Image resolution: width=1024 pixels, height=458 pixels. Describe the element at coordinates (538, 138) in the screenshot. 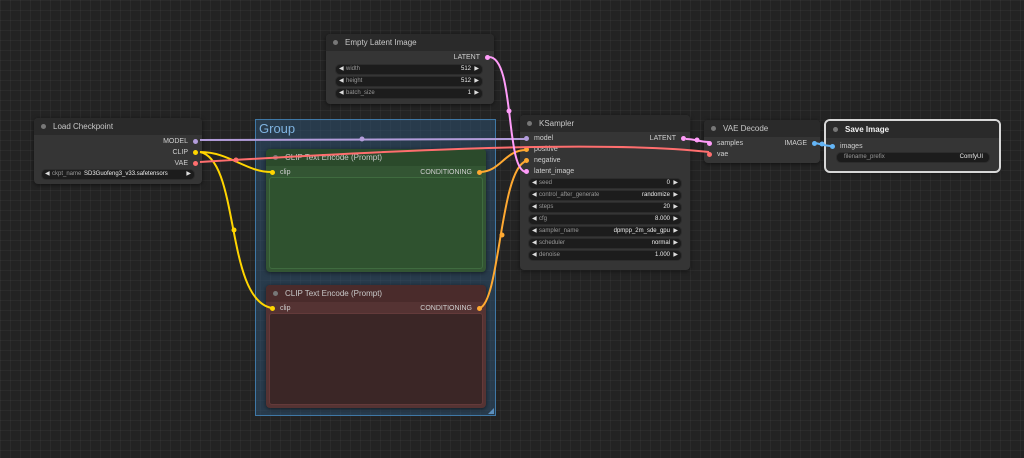

I see `input-model: model` at that location.